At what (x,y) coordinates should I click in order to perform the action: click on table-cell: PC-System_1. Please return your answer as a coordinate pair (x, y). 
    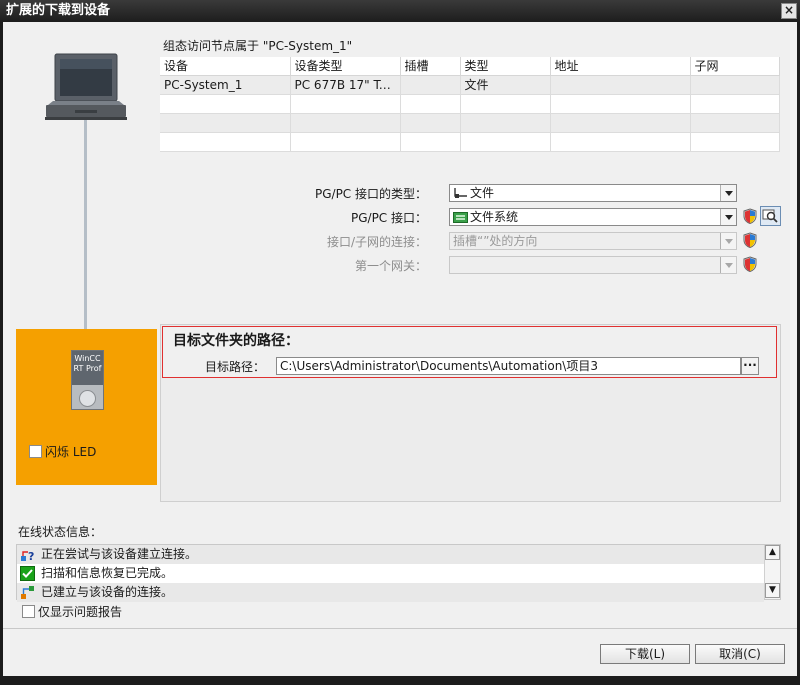
    Looking at the image, I should click on (225, 85).